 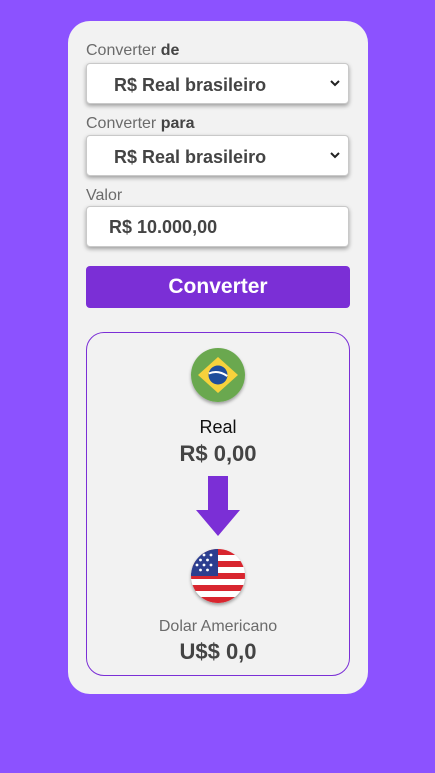 What do you see at coordinates (177, 123) in the screenshot?
I see `to-label-strong: para` at bounding box center [177, 123].